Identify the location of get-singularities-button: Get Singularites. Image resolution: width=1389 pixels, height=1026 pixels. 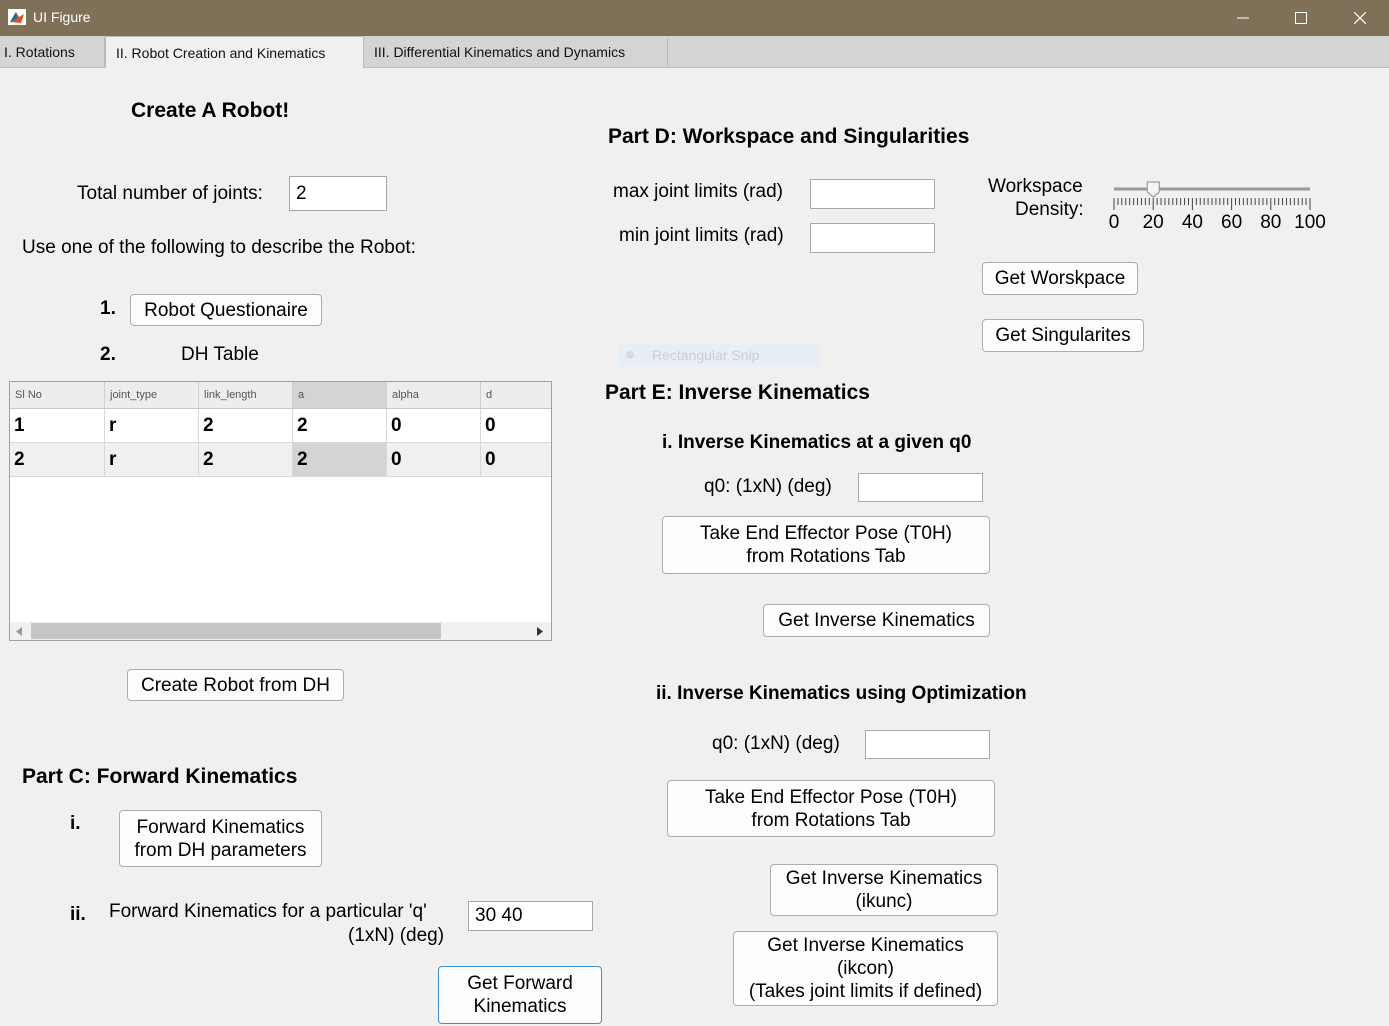
(1063, 335).